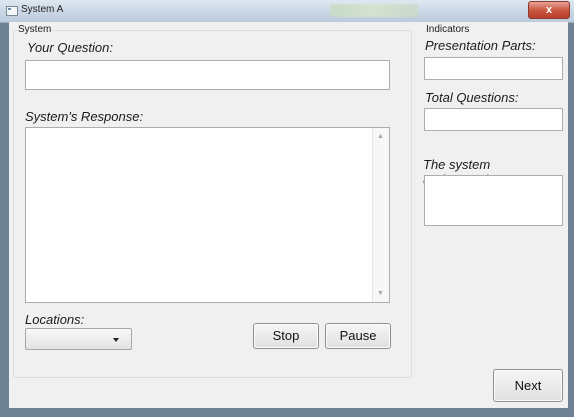  Describe the element at coordinates (528, 385) in the screenshot. I see `next-button: Next` at that location.